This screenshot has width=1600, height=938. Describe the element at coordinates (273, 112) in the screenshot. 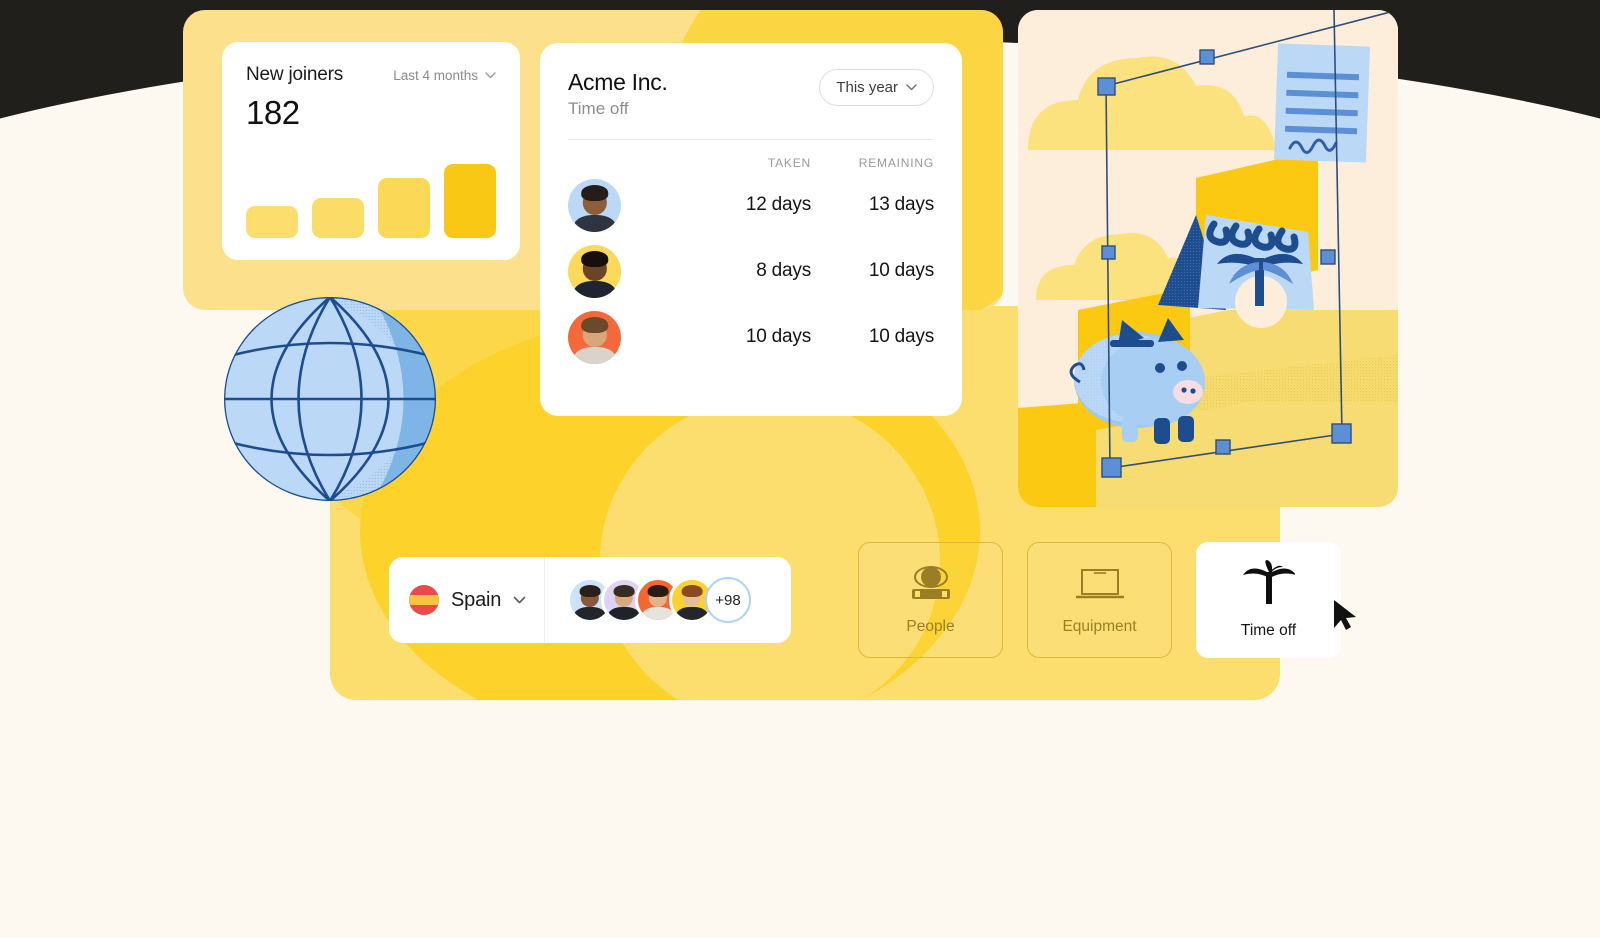

I see `new-joiners-value: 182` at that location.